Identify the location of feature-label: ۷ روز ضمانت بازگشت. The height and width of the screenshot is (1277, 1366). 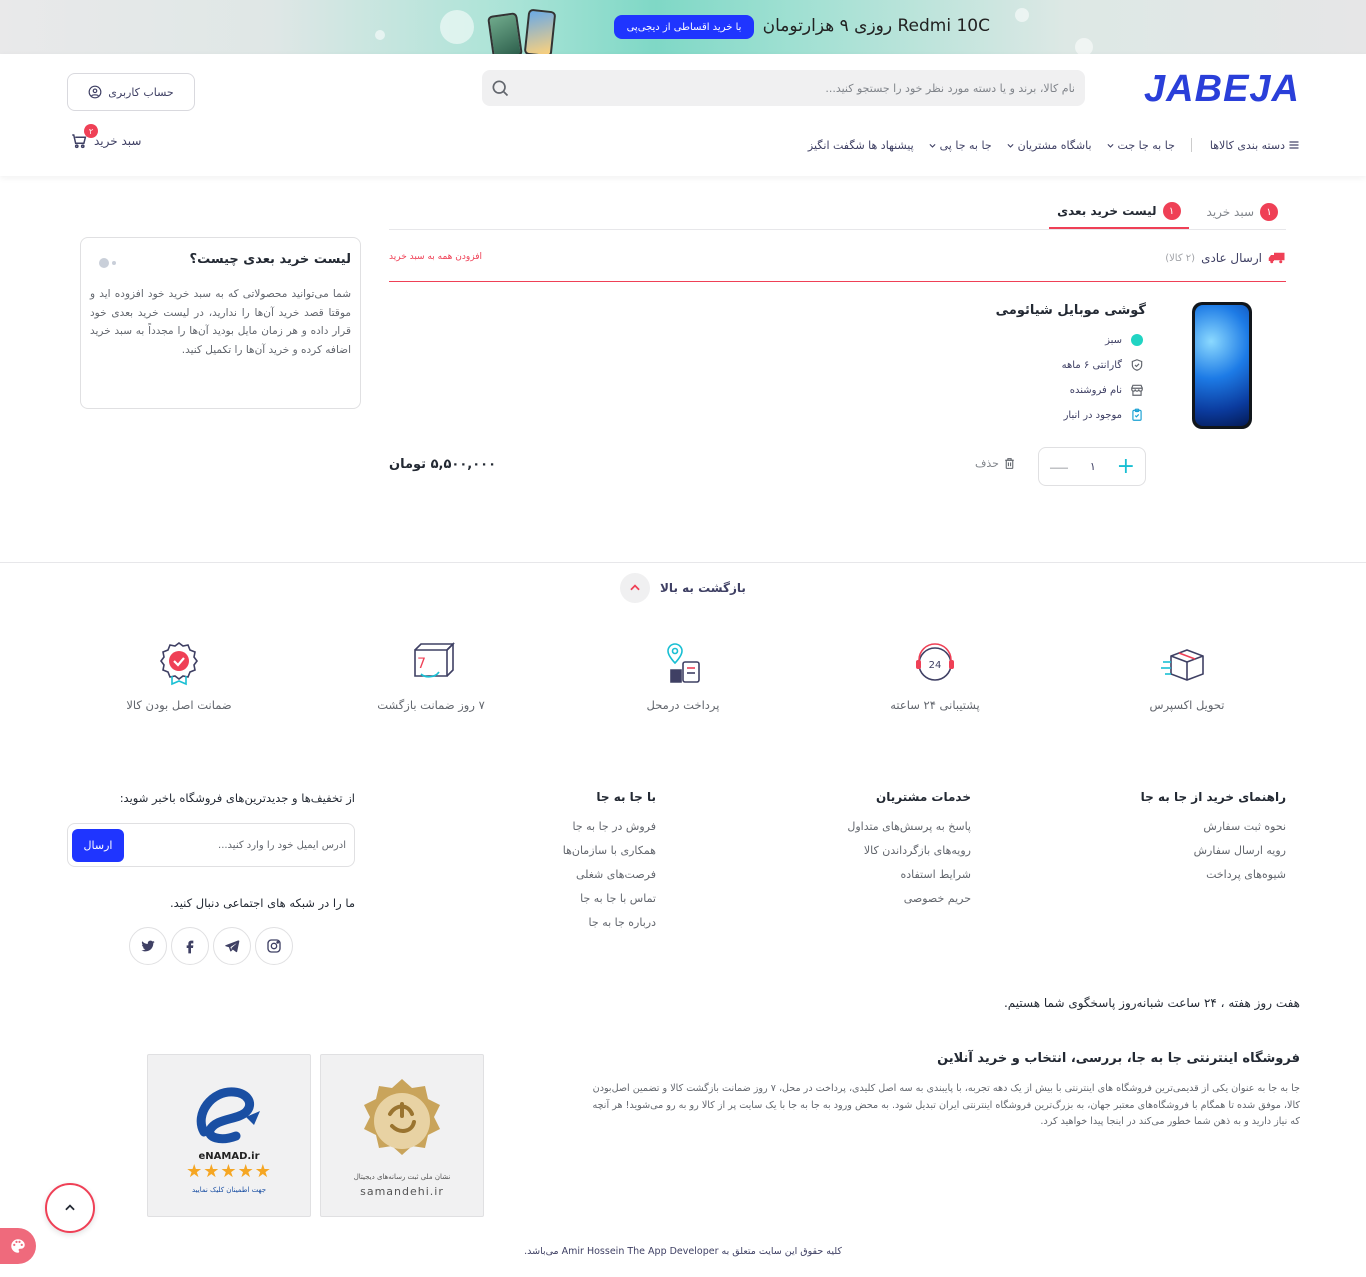
(431, 705).